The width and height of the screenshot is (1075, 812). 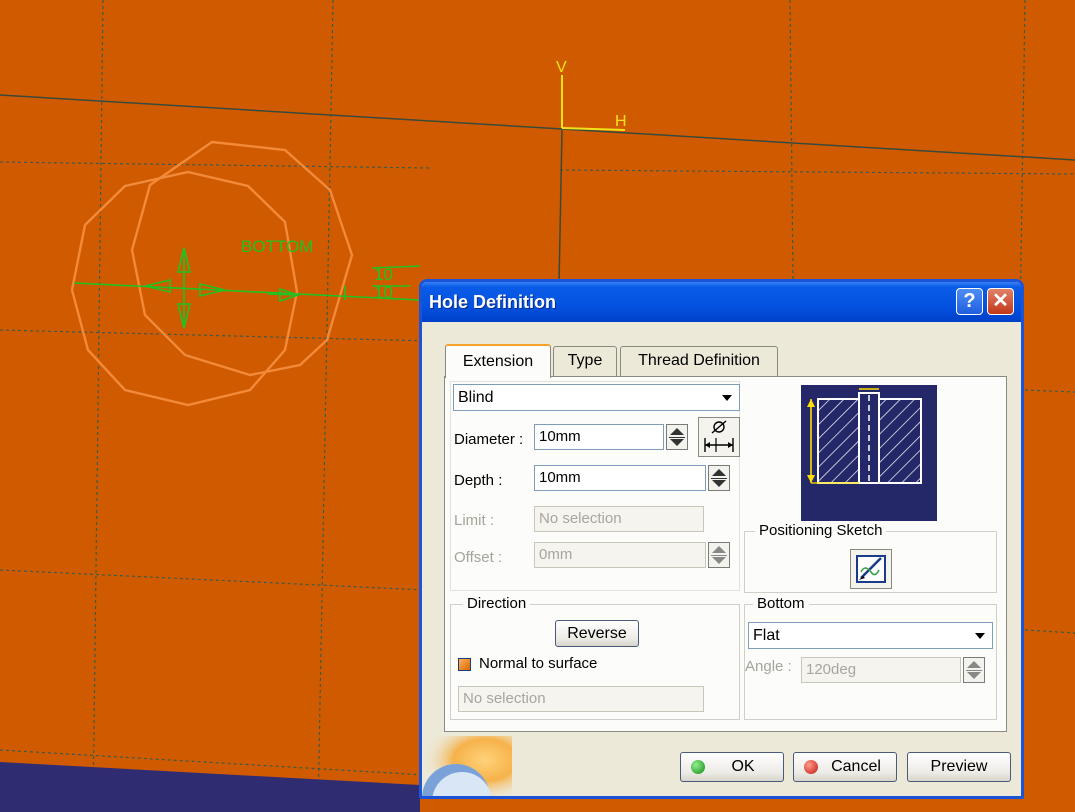 What do you see at coordinates (464, 664) in the screenshot?
I see `normal-to-surface-checkbox` at bounding box center [464, 664].